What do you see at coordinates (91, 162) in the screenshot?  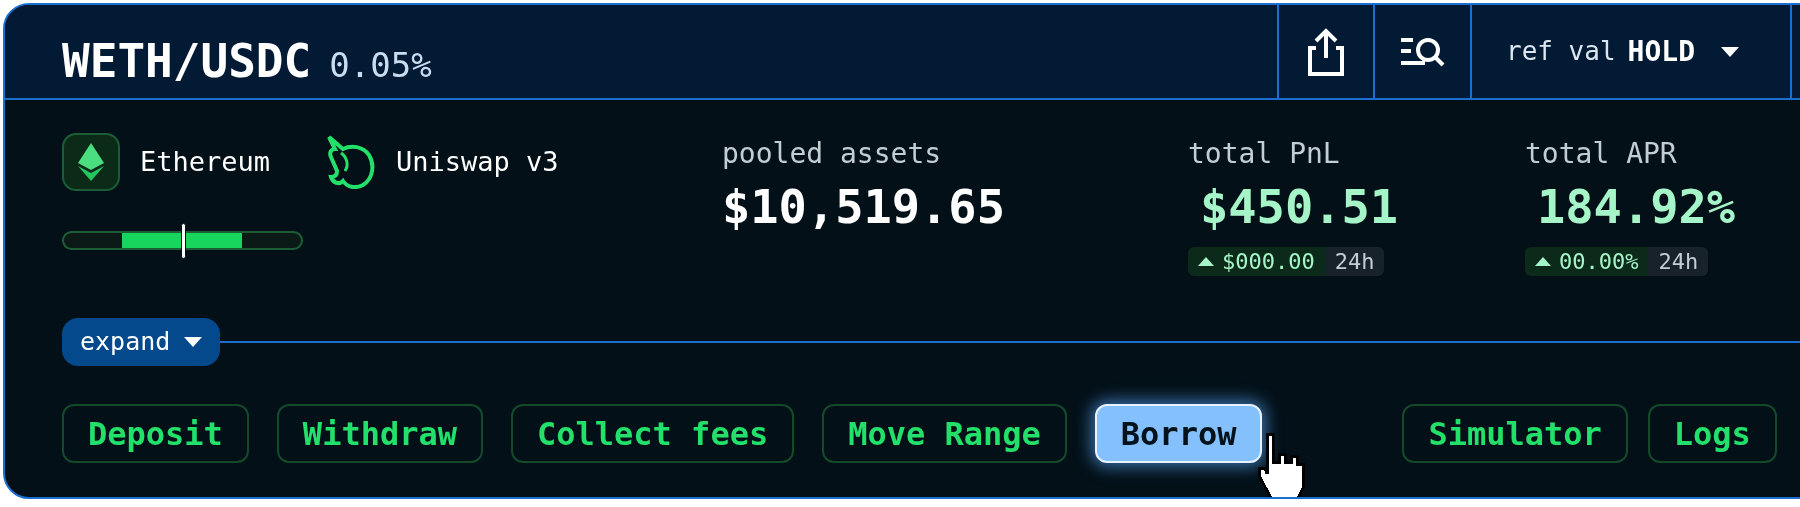 I see `diamond-icon` at bounding box center [91, 162].